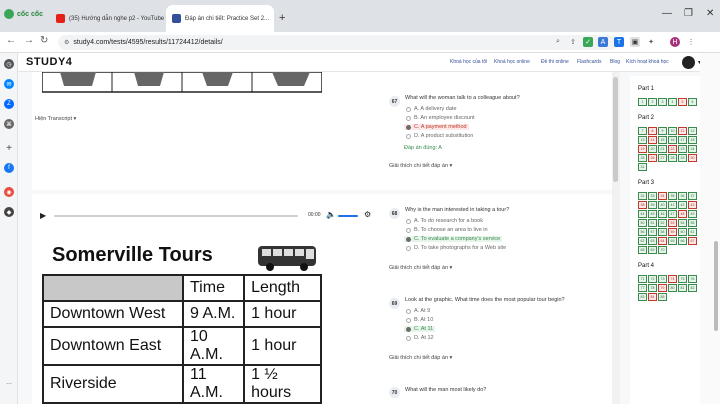 This screenshot has width=720, height=412. I want to click on question-nav-cell: 14, so click(652, 140).